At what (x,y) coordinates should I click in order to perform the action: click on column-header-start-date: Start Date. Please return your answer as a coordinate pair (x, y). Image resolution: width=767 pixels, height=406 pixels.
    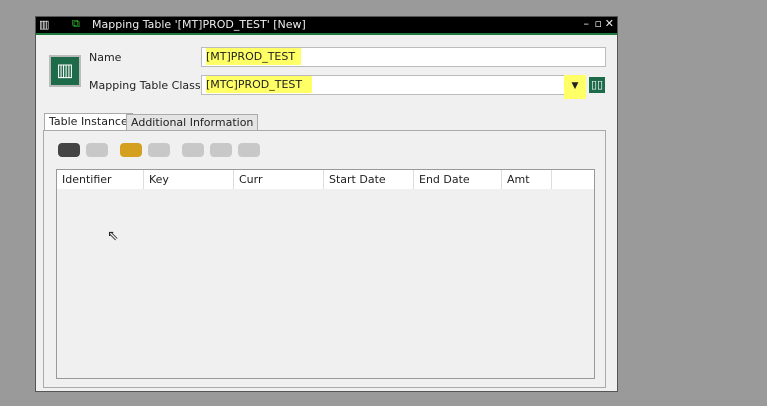
    Looking at the image, I should click on (369, 179).